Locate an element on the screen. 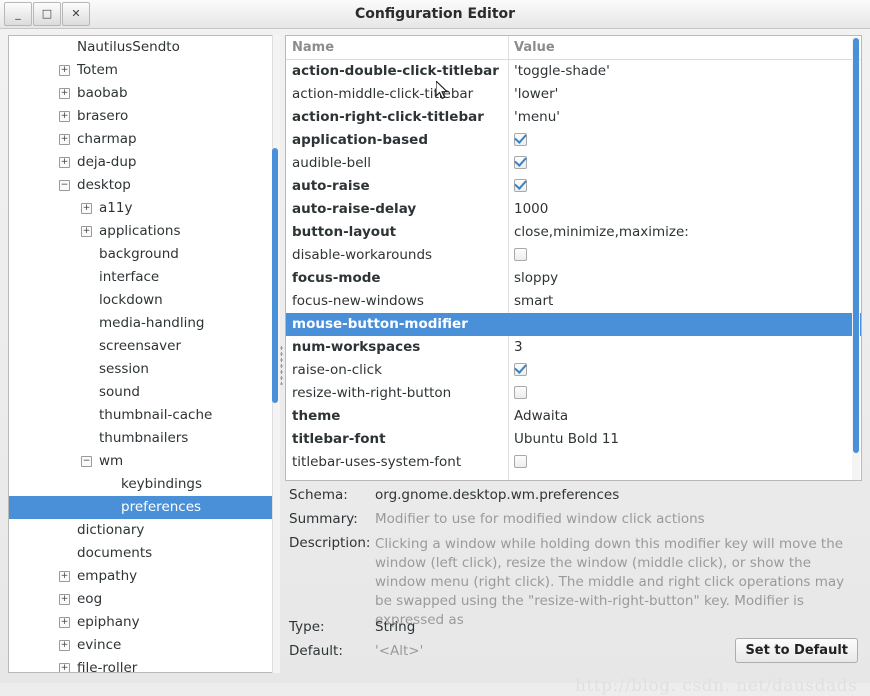 This screenshot has height=696, width=870. table-row: resize-with-right-button is located at coordinates (573, 393).